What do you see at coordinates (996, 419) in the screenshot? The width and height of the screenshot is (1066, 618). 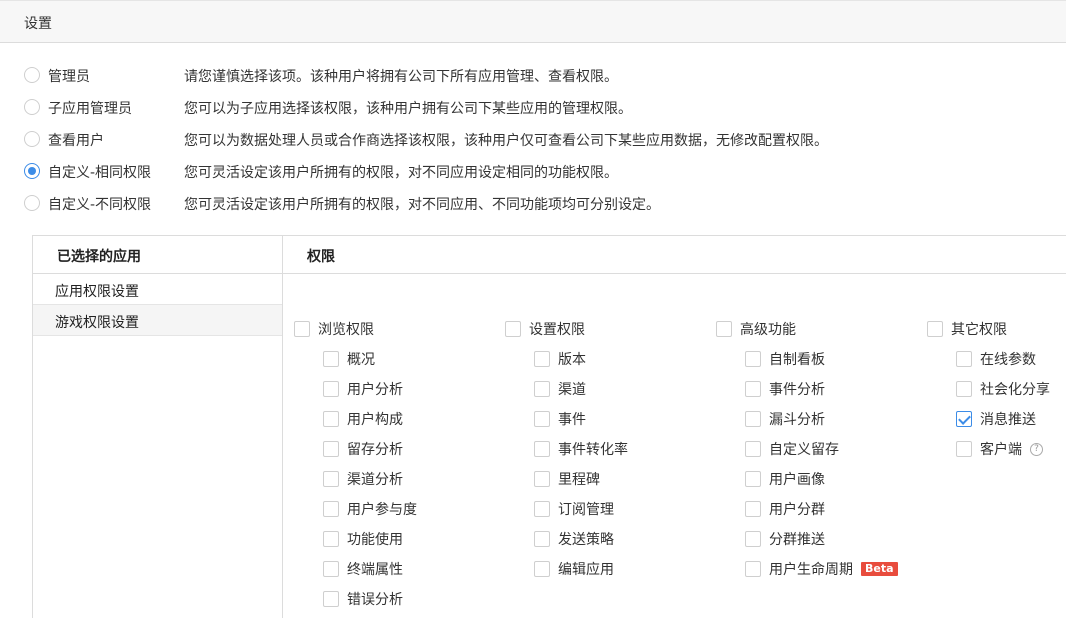 I see `permission-item: 消息推送` at bounding box center [996, 419].